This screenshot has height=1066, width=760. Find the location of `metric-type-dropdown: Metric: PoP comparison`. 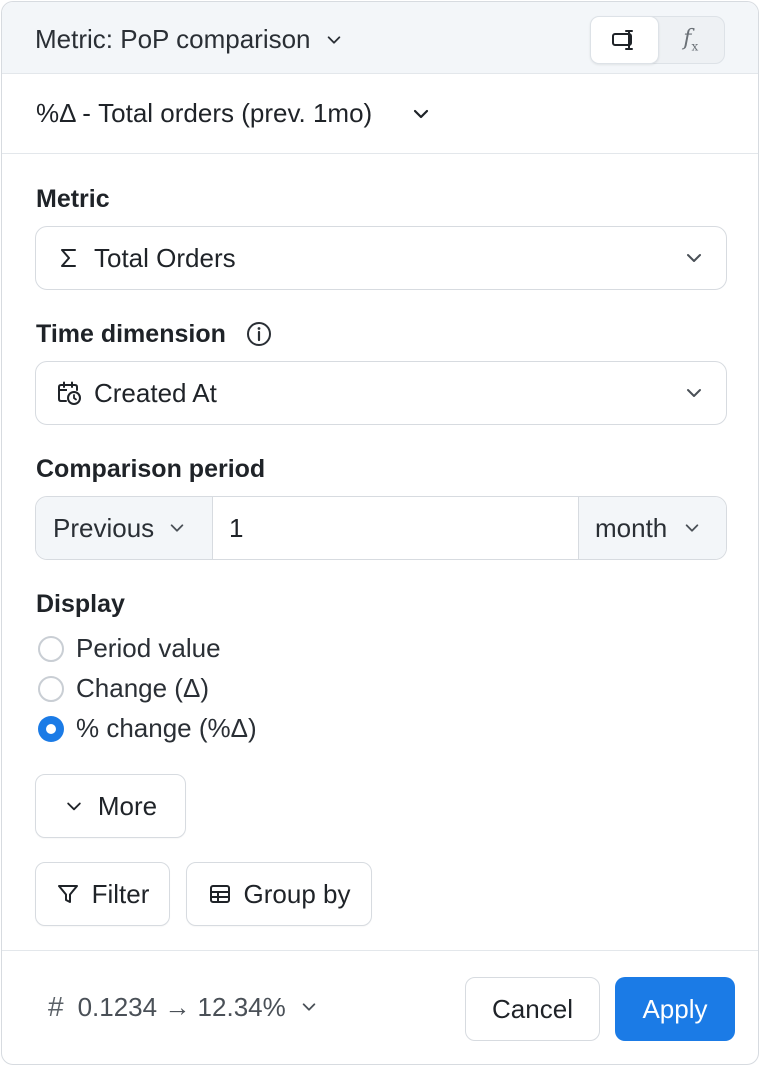

metric-type-dropdown: Metric: PoP comparison is located at coordinates (189, 39).